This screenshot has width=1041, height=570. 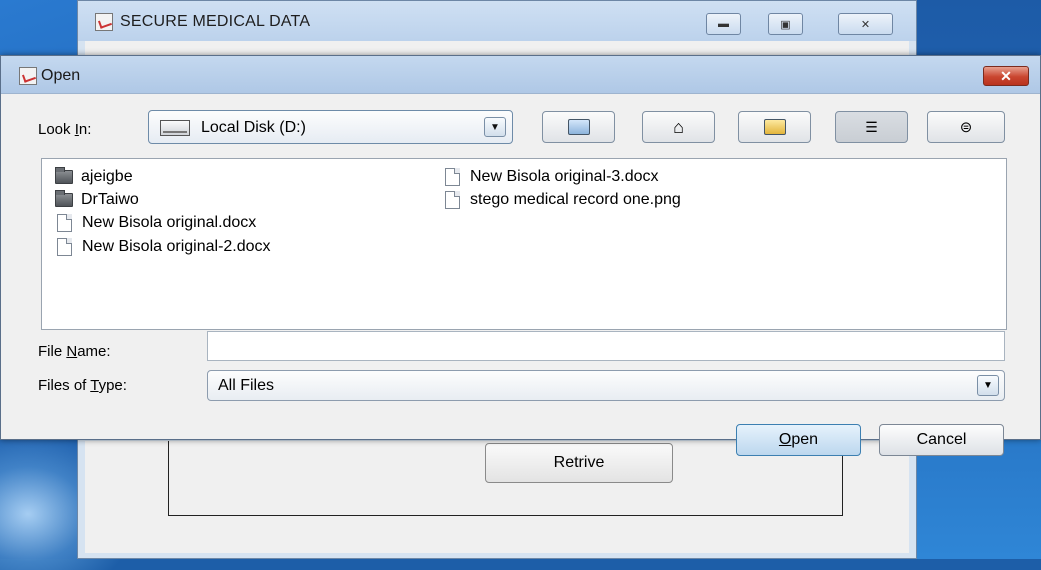 What do you see at coordinates (215, 21) in the screenshot?
I see `app-title: SECURE MEDICAL DATA` at bounding box center [215, 21].